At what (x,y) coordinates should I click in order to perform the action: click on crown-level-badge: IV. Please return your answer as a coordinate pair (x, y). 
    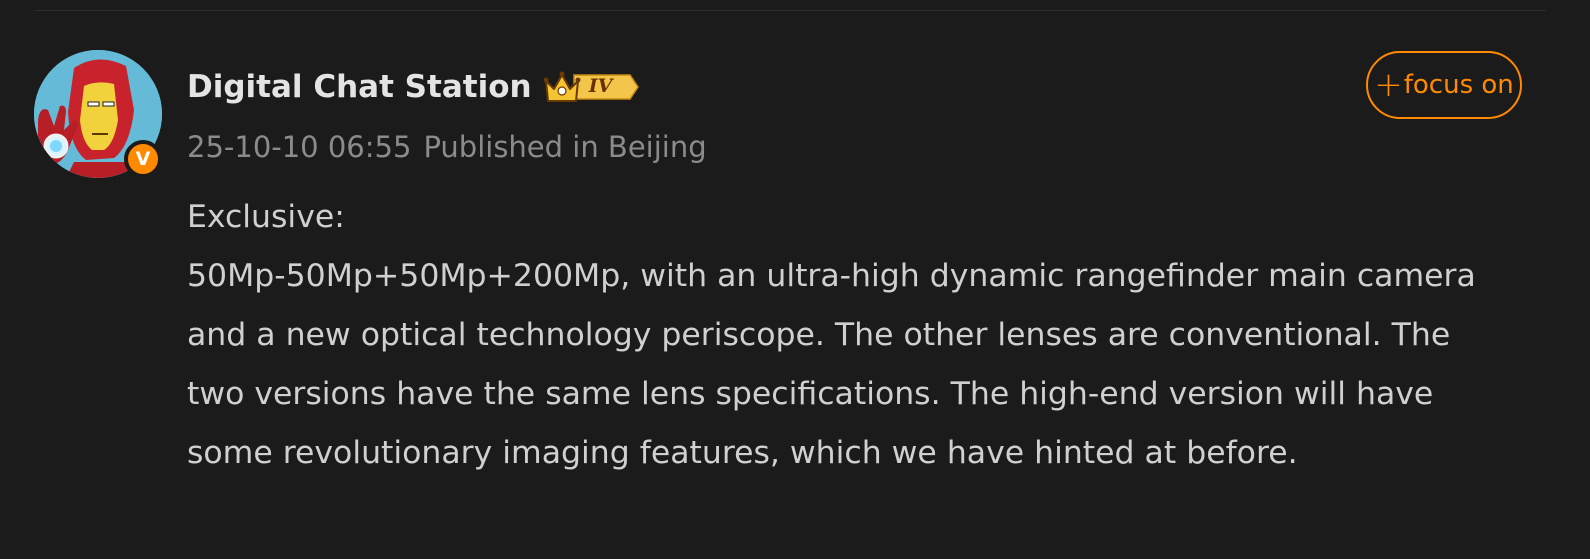
    Looking at the image, I should click on (591, 87).